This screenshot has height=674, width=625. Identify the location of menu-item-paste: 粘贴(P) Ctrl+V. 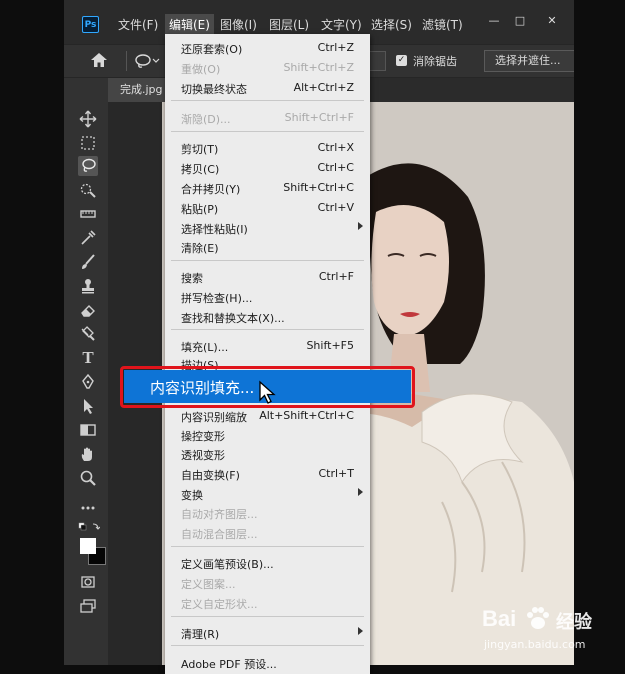
(267, 208).